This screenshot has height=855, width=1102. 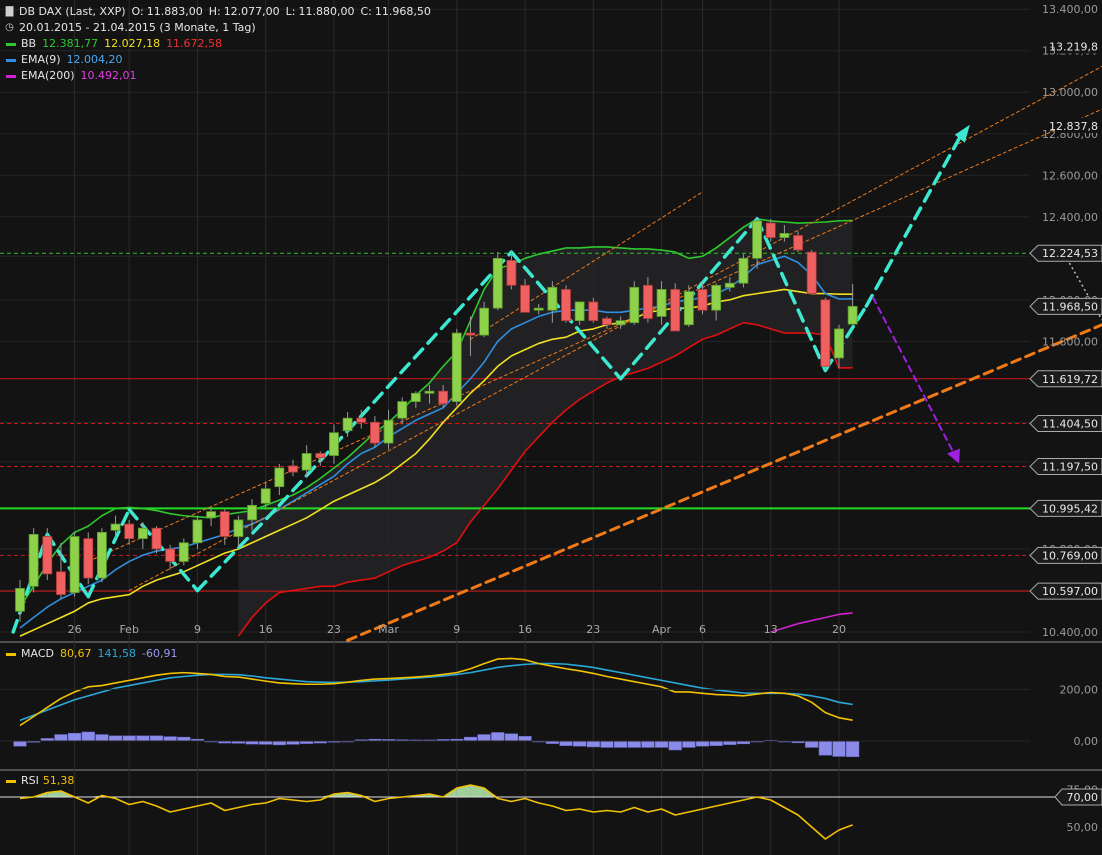 What do you see at coordinates (1070, 9) in the screenshot?
I see `y-tick-label: 13.400,00` at bounding box center [1070, 9].